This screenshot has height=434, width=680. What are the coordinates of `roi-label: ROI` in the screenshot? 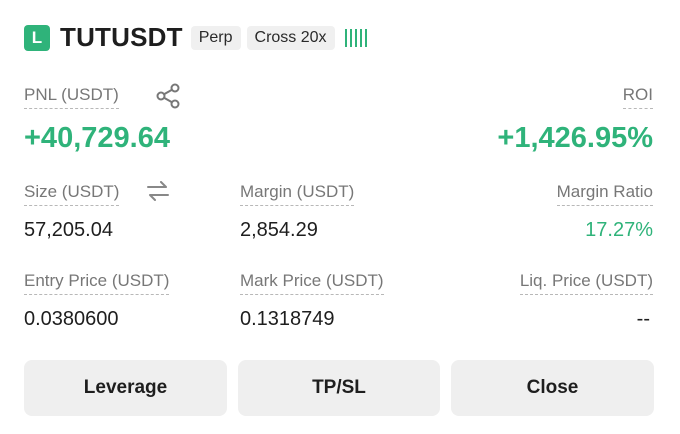 It's located at (637, 97).